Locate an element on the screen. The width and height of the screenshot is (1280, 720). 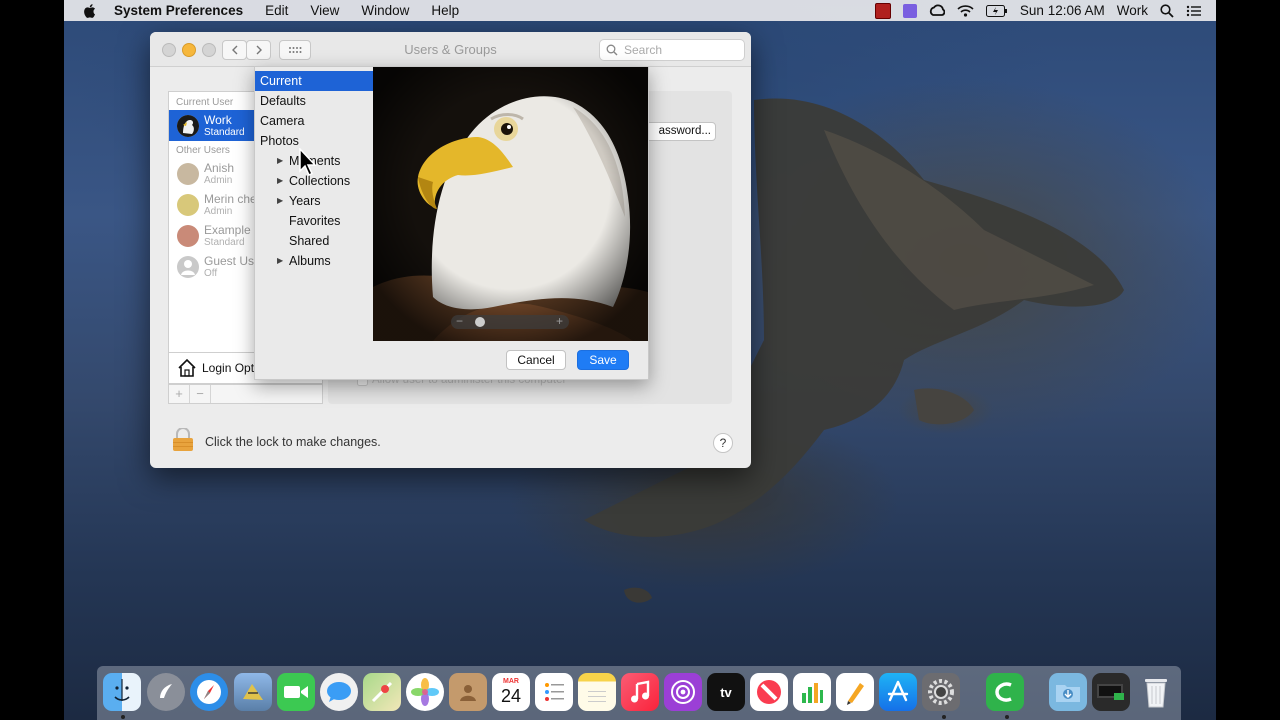
zoom-slider: − + is located at coordinates (510, 321).